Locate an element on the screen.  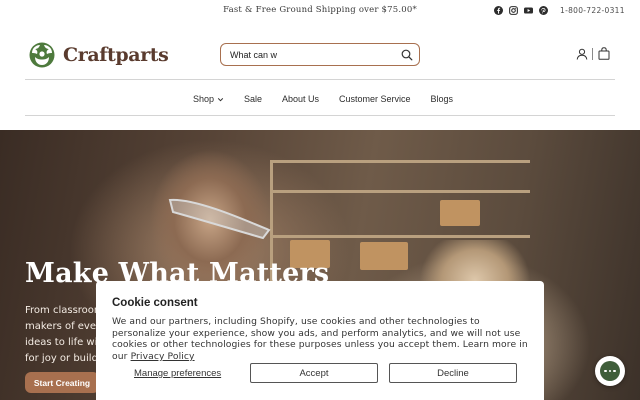
phone-number: 1-800-722-0311 is located at coordinates (592, 10).